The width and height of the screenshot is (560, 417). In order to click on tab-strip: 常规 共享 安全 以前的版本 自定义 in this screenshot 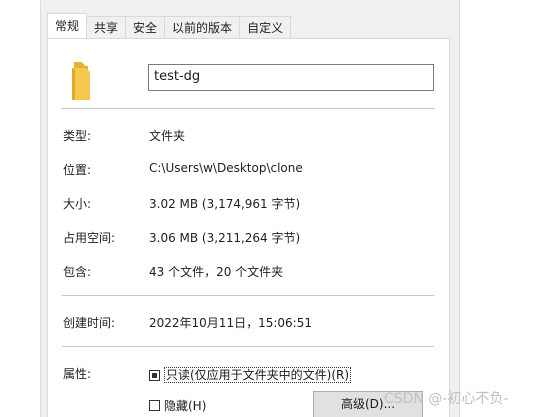, I will do `click(169, 25)`.